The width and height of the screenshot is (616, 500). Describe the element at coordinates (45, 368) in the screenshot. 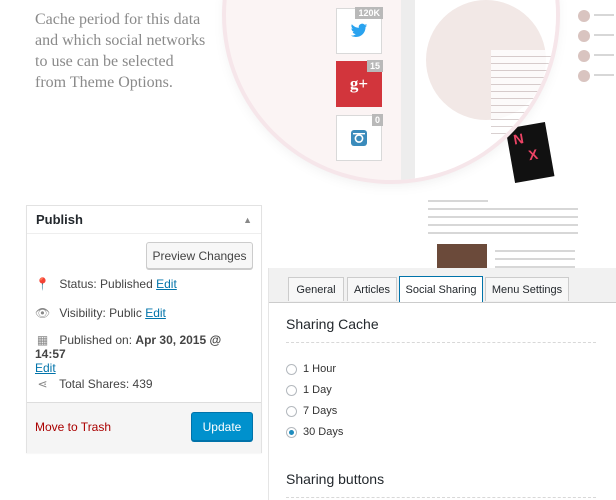

I see `published-edit-link: Edit` at that location.